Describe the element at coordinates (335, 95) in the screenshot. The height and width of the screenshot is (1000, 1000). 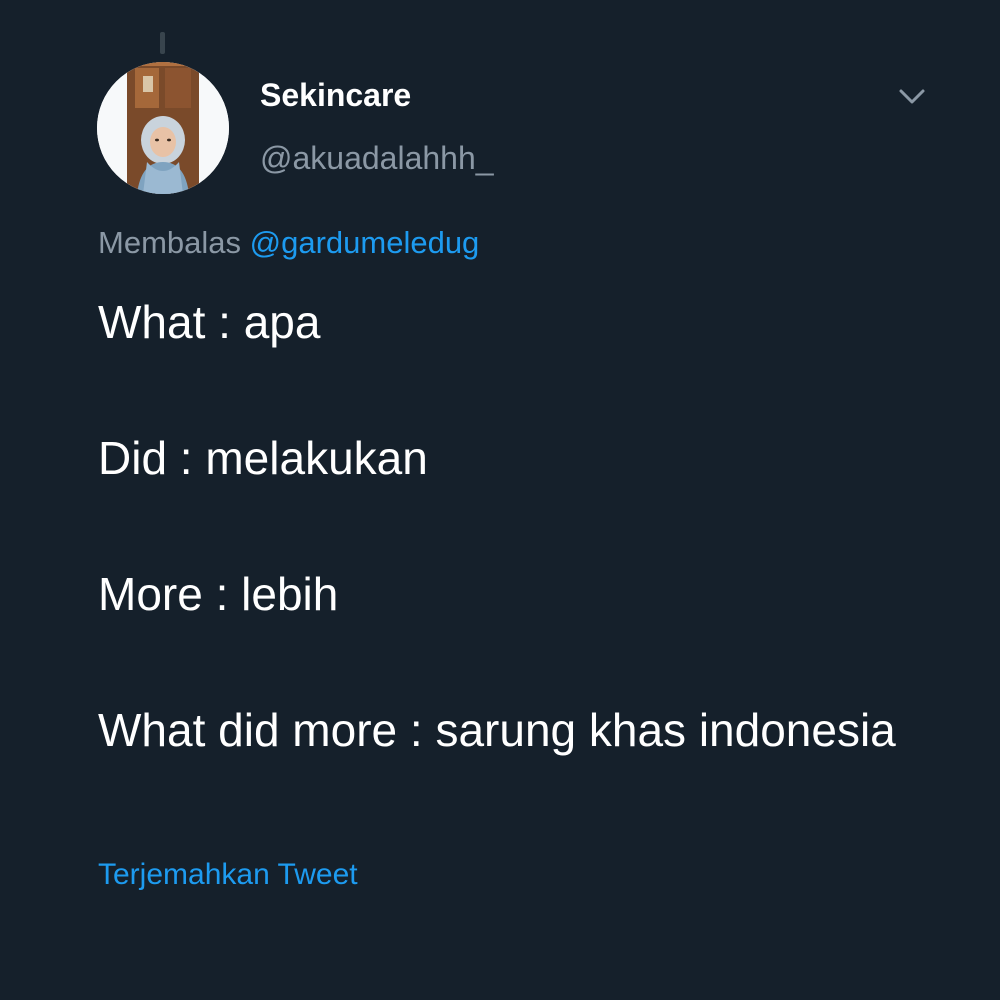
I see `author-display-name: Sekincare` at that location.